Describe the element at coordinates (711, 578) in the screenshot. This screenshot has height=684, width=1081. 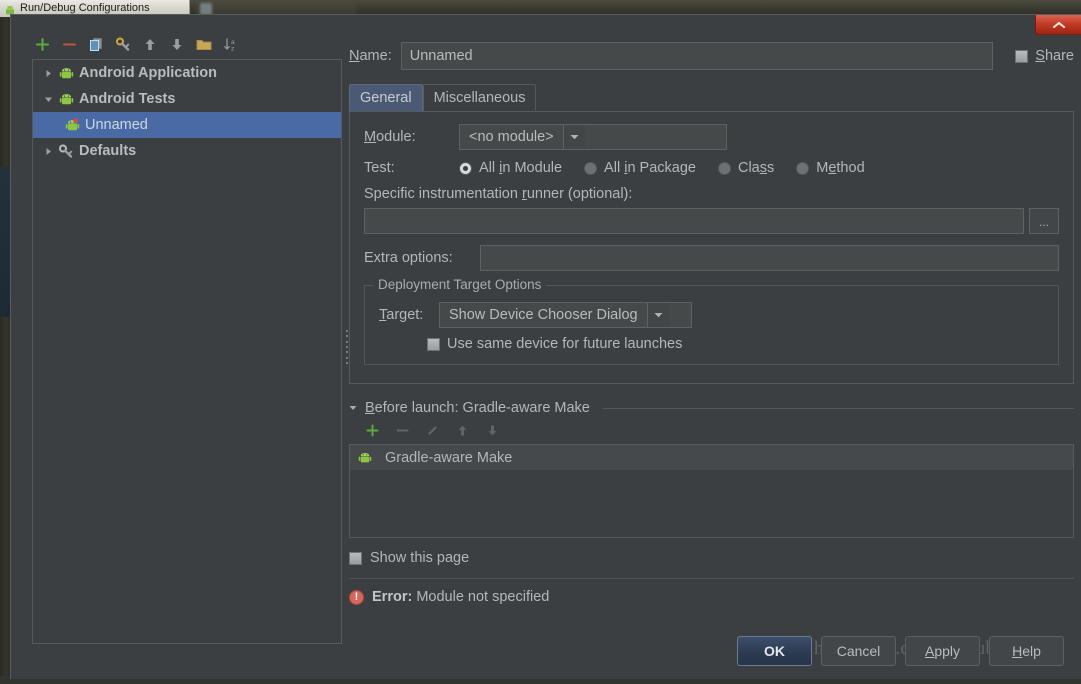
I see `status-separator` at that location.